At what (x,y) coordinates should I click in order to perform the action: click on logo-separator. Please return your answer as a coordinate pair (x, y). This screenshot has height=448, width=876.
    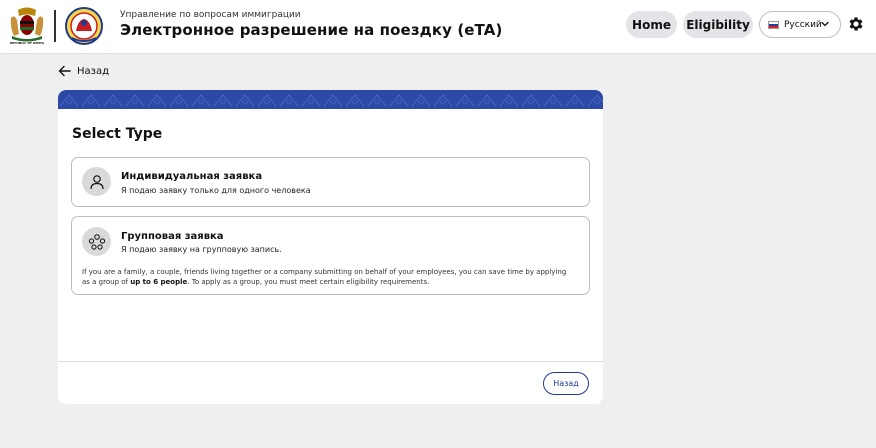
    Looking at the image, I should click on (55, 26).